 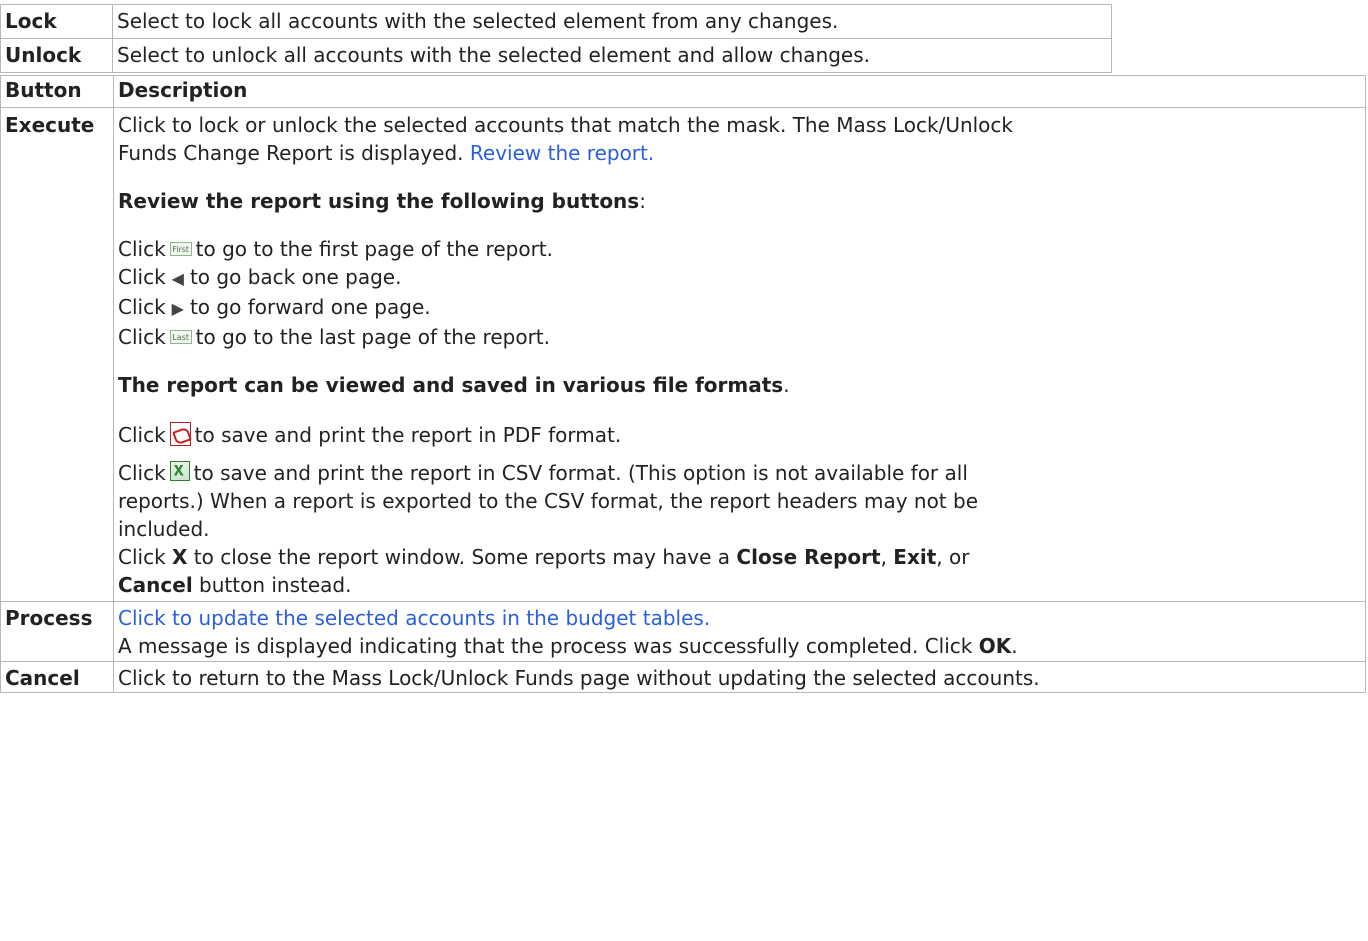 I want to click on button-label-cancel: Cancel, so click(x=57, y=677).